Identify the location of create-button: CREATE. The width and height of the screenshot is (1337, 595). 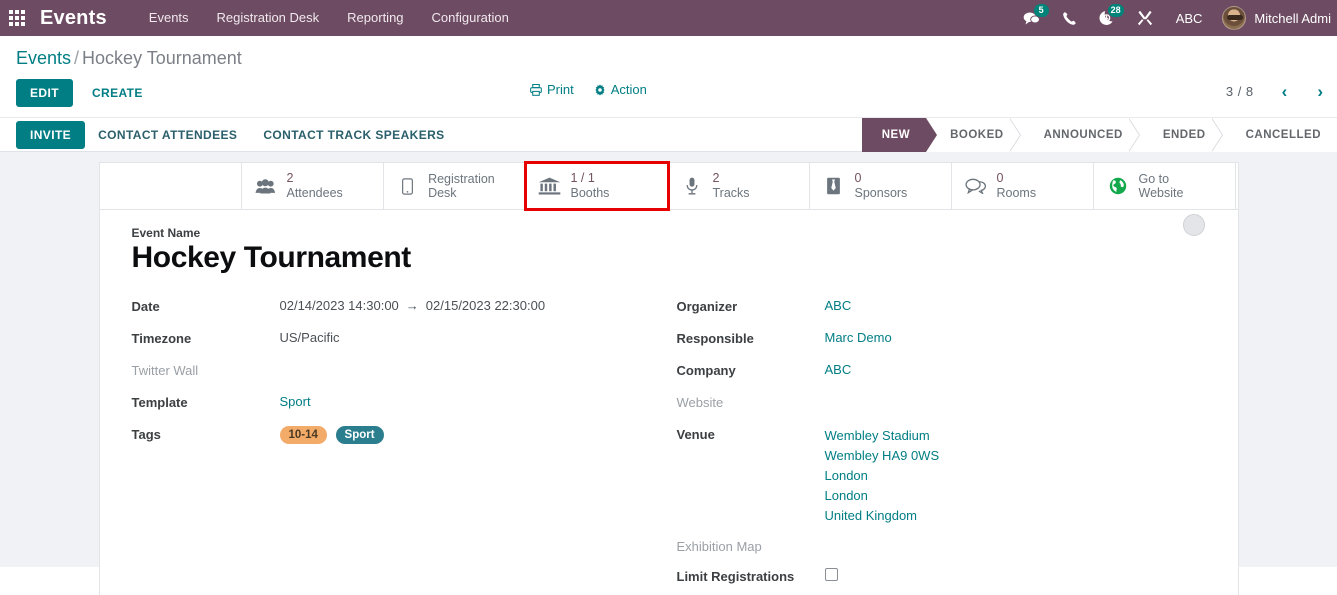
(117, 93).